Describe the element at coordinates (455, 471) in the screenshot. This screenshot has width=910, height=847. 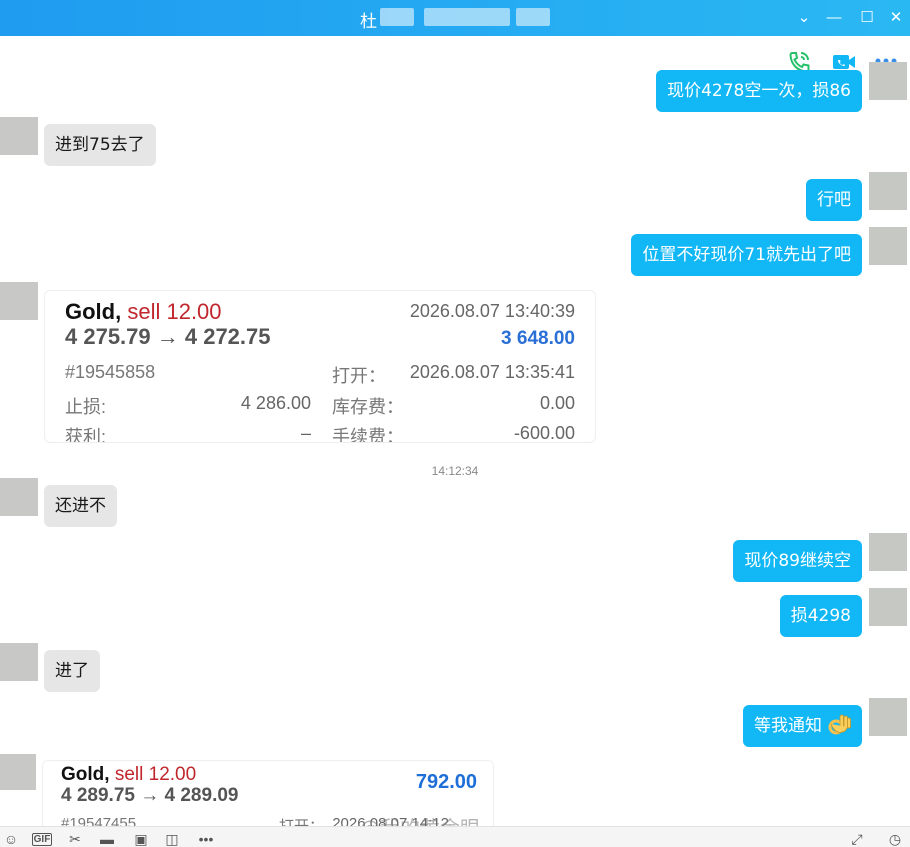
I see `message-timestamp: 14:12:34` at that location.